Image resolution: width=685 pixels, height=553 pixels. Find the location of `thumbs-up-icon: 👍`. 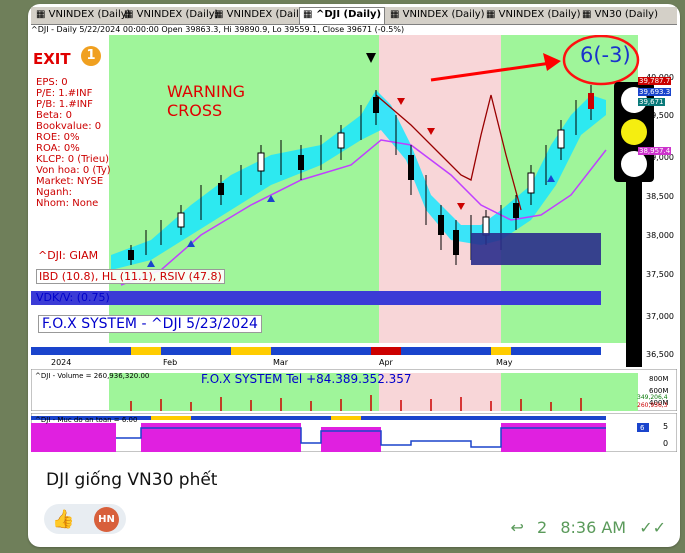

thumbs-up-icon: 👍 is located at coordinates (63, 519).